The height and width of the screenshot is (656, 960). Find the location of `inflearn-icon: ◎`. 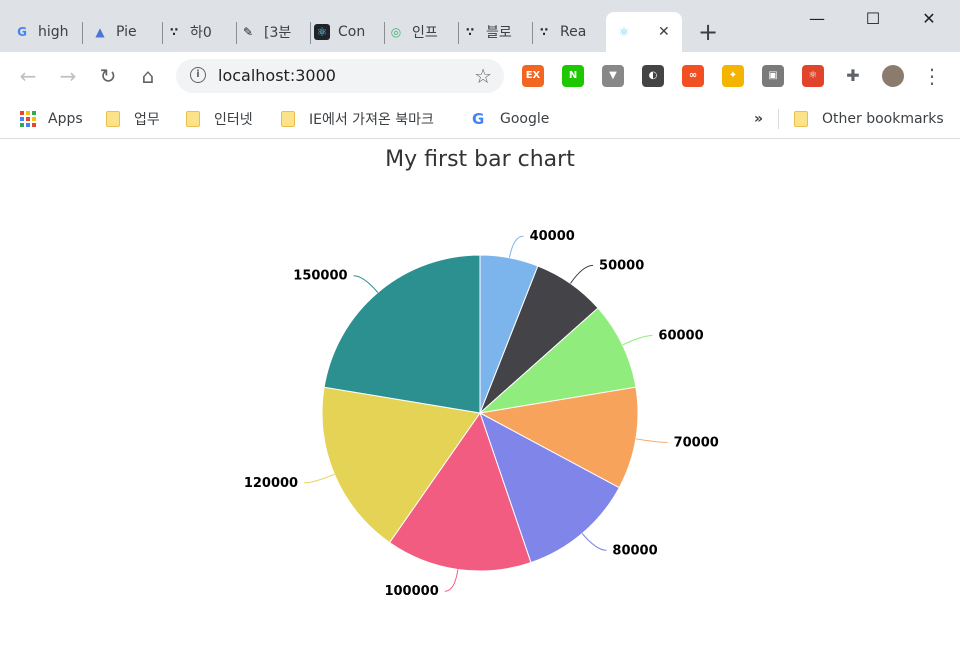

inflearn-icon: ◎ is located at coordinates (396, 32).